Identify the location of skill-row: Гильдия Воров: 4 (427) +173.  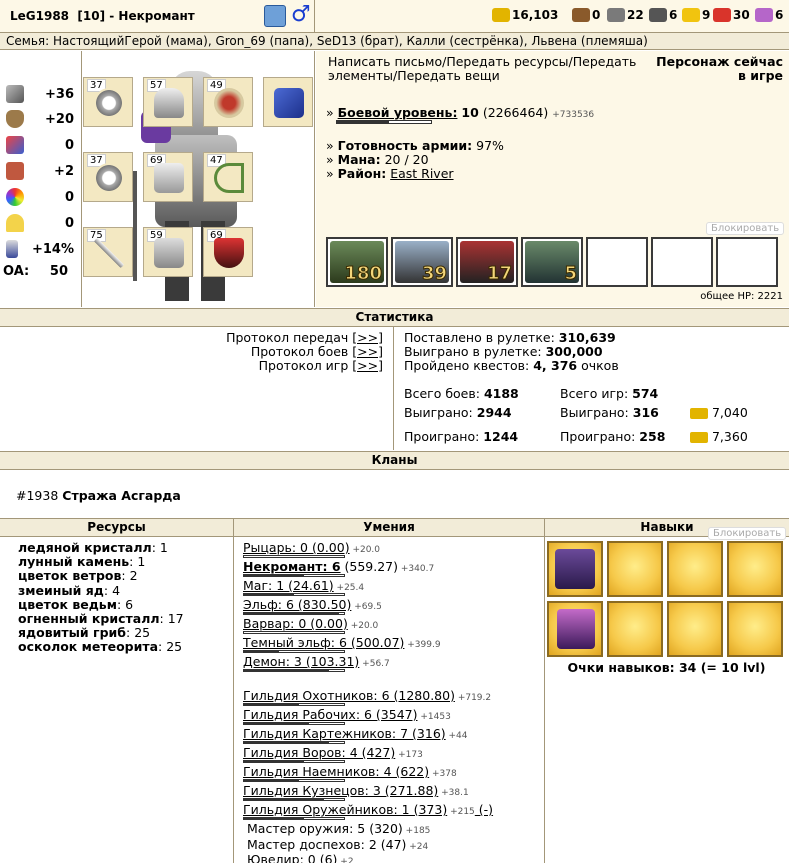
(333, 754).